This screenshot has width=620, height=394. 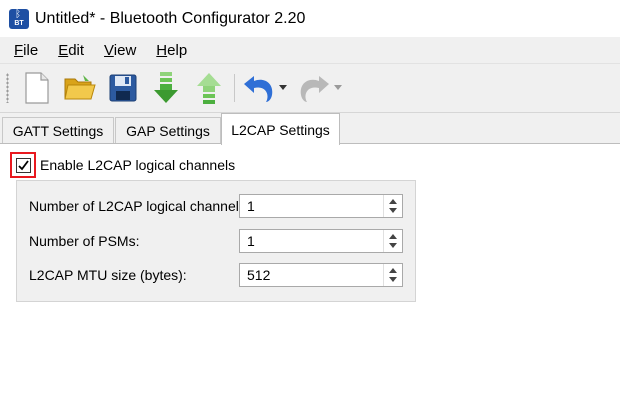 I want to click on undo-icon, so click(x=258, y=89).